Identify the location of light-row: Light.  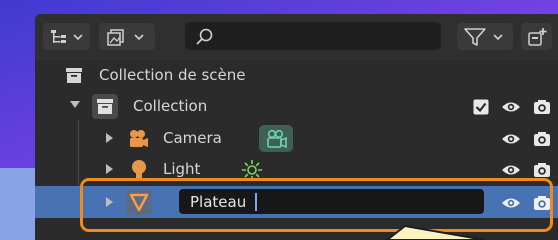
(296, 169).